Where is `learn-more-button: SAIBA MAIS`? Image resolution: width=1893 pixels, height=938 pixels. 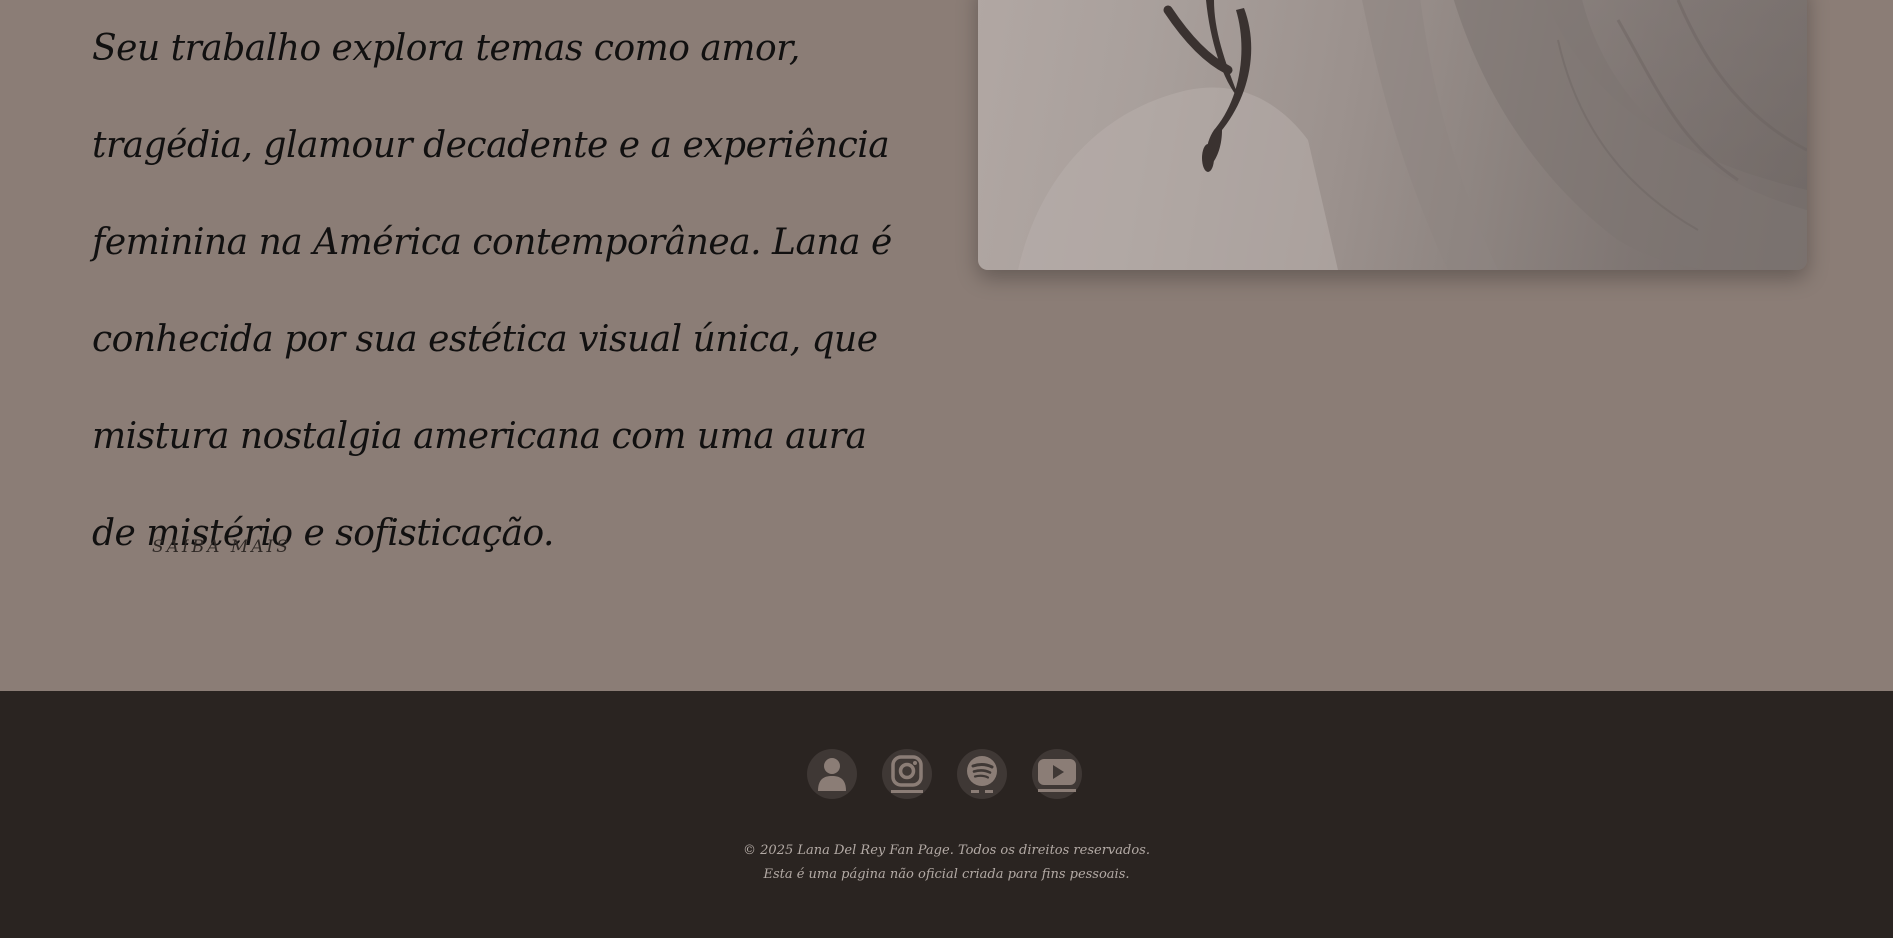
learn-more-button: SAIBA MAIS is located at coordinates (221, 547).